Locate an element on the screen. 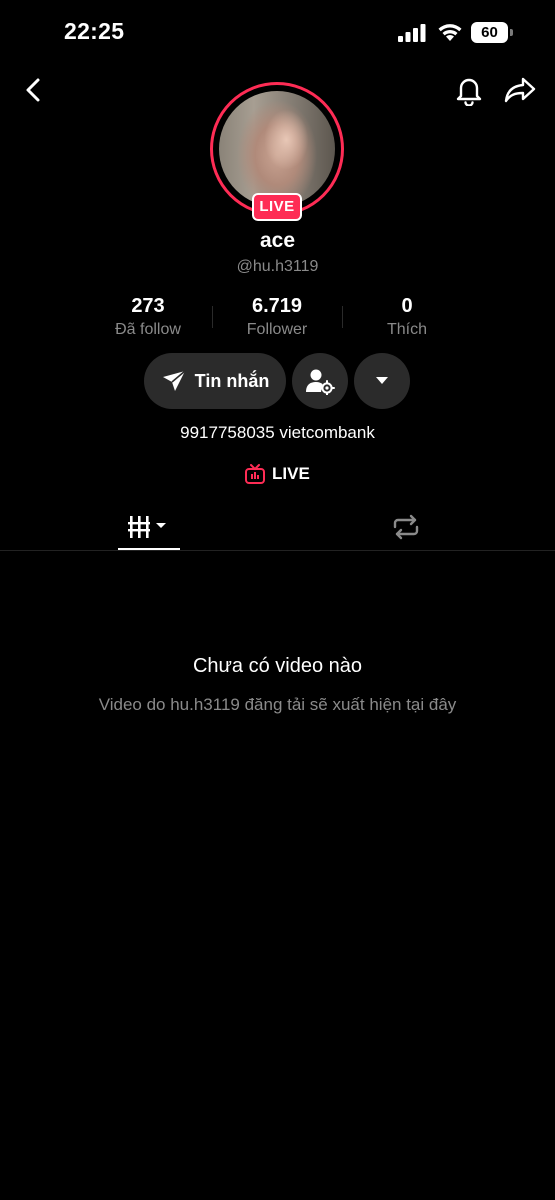 The height and width of the screenshot is (1200, 555). battery-level: 60 is located at coordinates (489, 32).